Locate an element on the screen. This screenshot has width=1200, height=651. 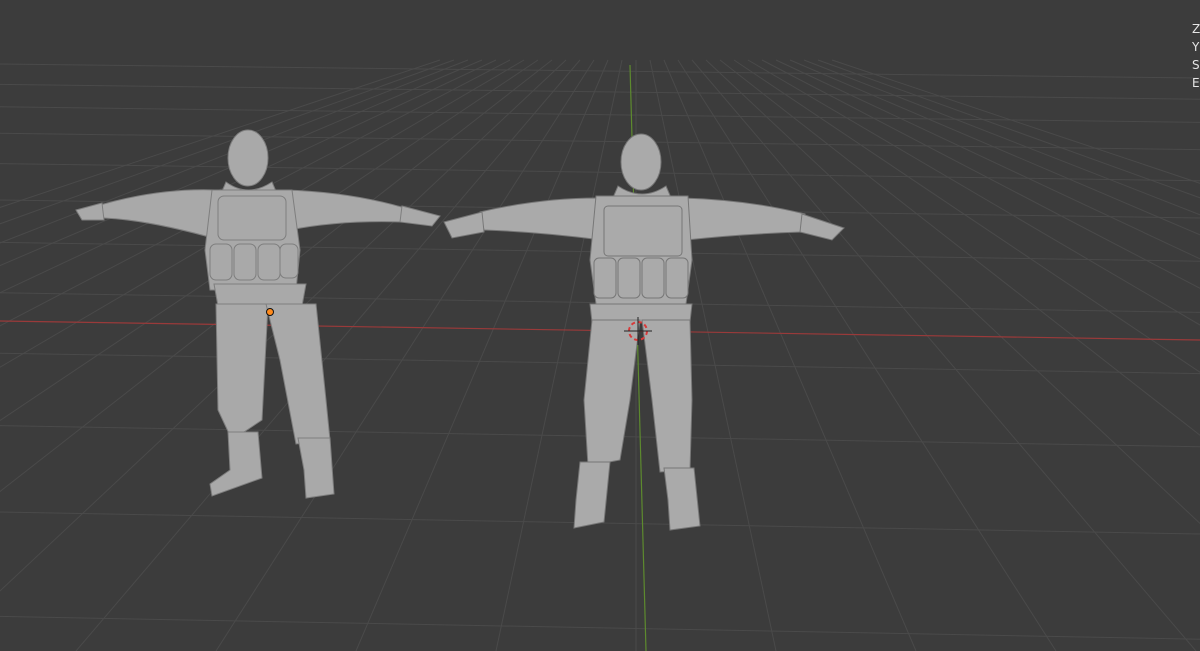
left-boot is located at coordinates (592, 495).